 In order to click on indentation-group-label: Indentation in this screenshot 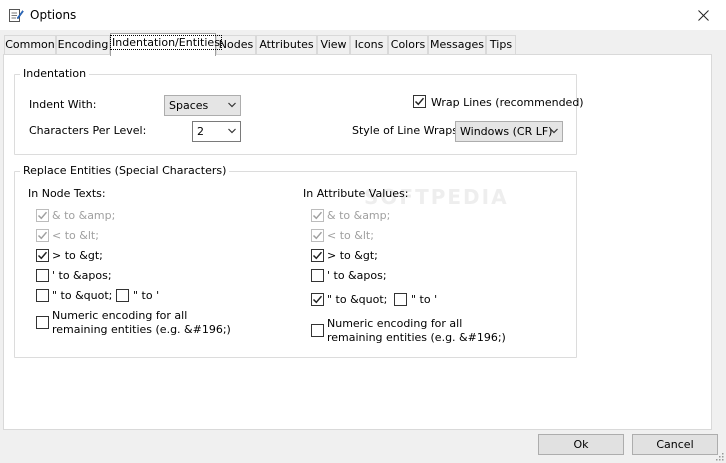, I will do `click(55, 73)`.